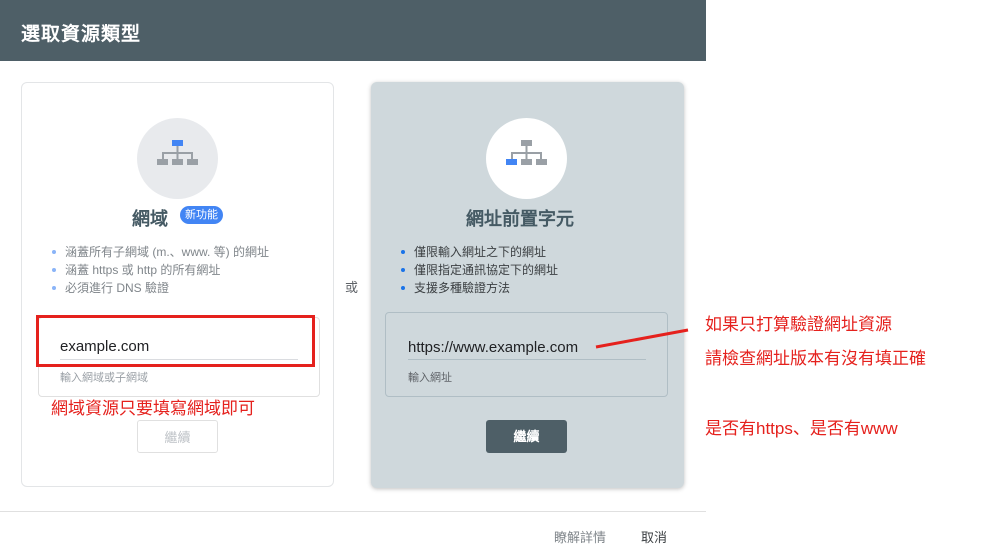 Image resolution: width=1000 pixels, height=556 pixels. I want to click on annotation-arrow-line, so click(642, 338).